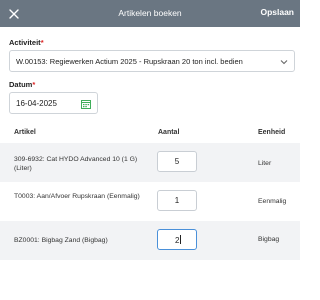 The height and width of the screenshot is (300, 320). Describe the element at coordinates (265, 163) in the screenshot. I see `eenheid-value: Liter` at that location.